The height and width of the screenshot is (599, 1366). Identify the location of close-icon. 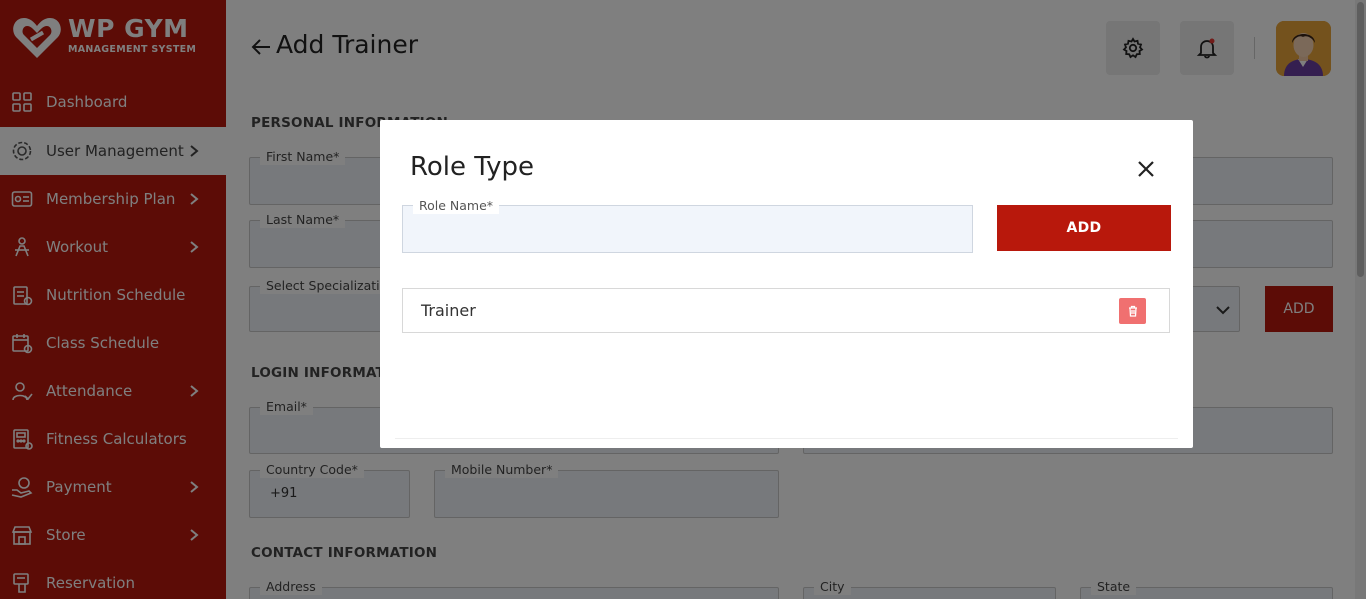
(1146, 169).